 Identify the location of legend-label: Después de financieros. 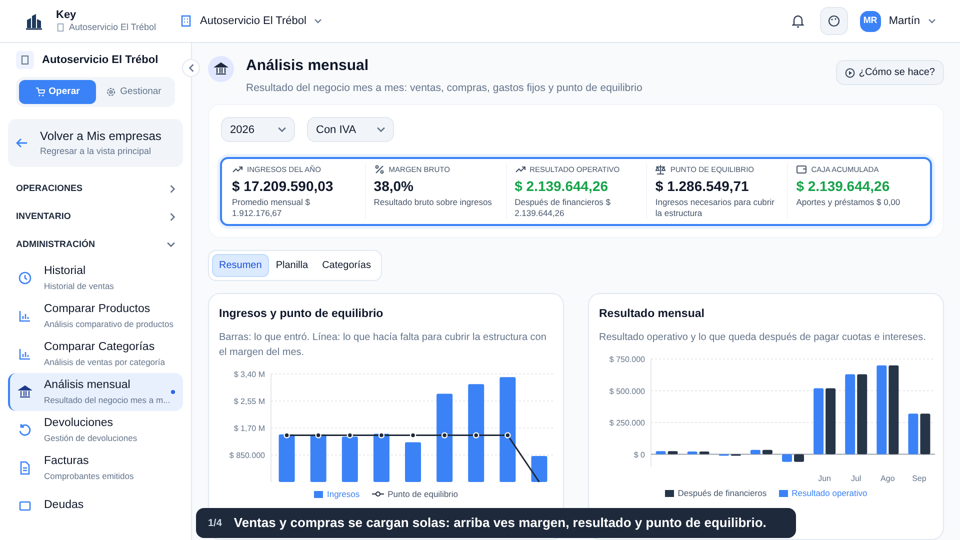
(722, 493).